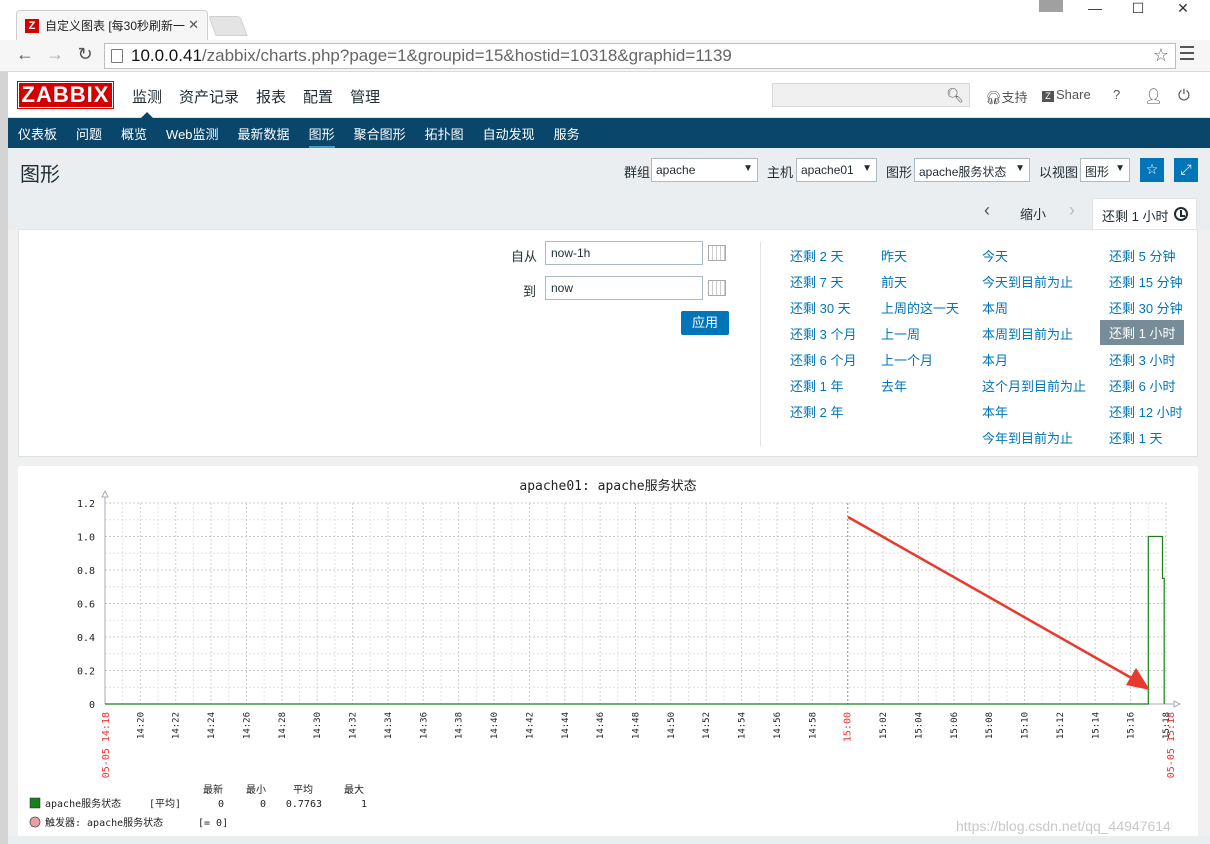 The width and height of the screenshot is (1210, 844). What do you see at coordinates (1116, 94) in the screenshot?
I see `help-link: ?` at bounding box center [1116, 94].